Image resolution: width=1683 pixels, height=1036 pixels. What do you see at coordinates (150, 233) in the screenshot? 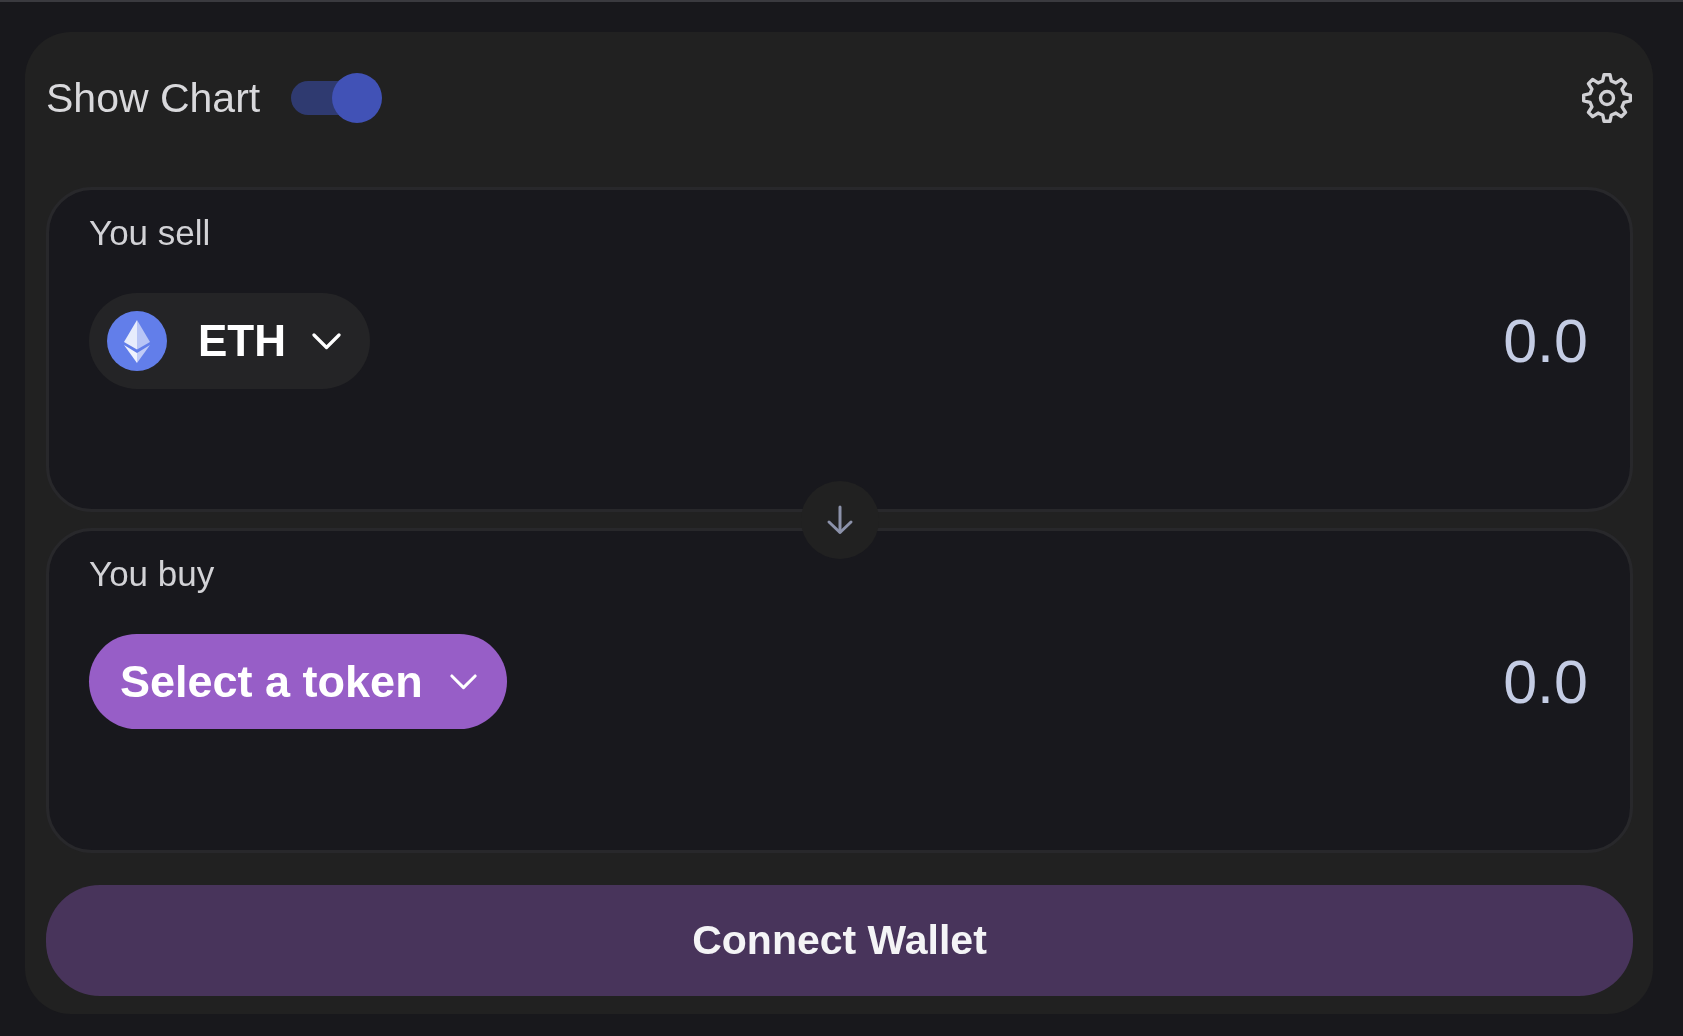
I see `panel-label: You sell` at bounding box center [150, 233].